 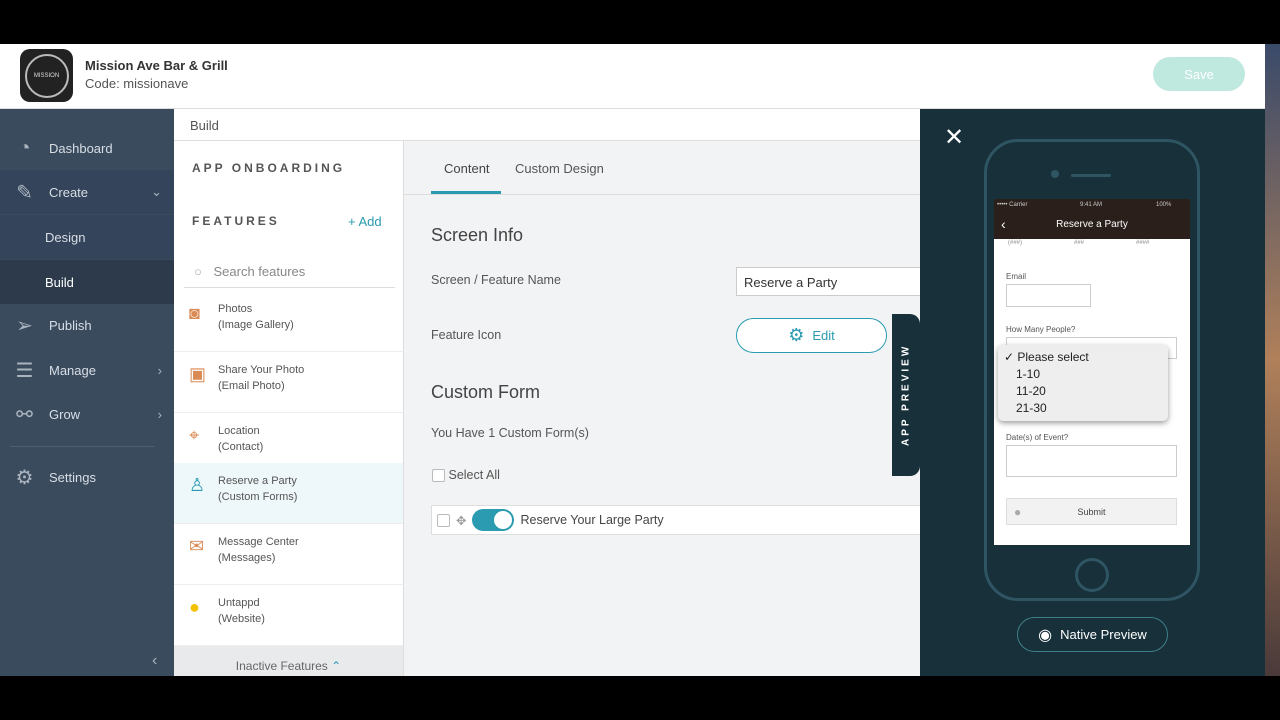 What do you see at coordinates (258, 497) in the screenshot?
I see `feature-type: (Custom Forms)` at bounding box center [258, 497].